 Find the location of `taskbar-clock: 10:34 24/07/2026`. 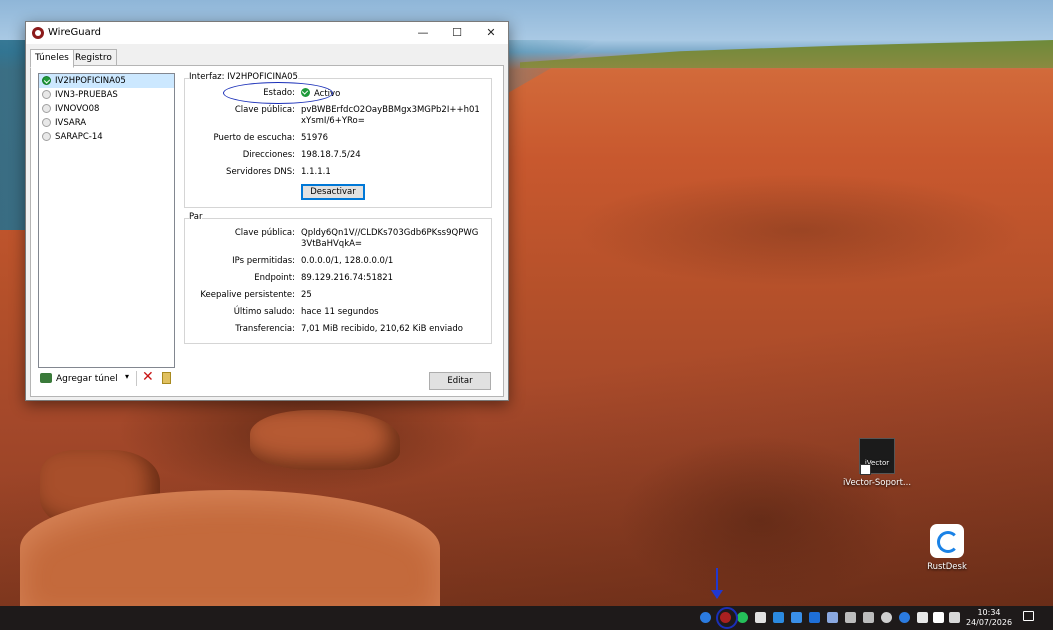

taskbar-clock: 10:34 24/07/2026 is located at coordinates (989, 618).